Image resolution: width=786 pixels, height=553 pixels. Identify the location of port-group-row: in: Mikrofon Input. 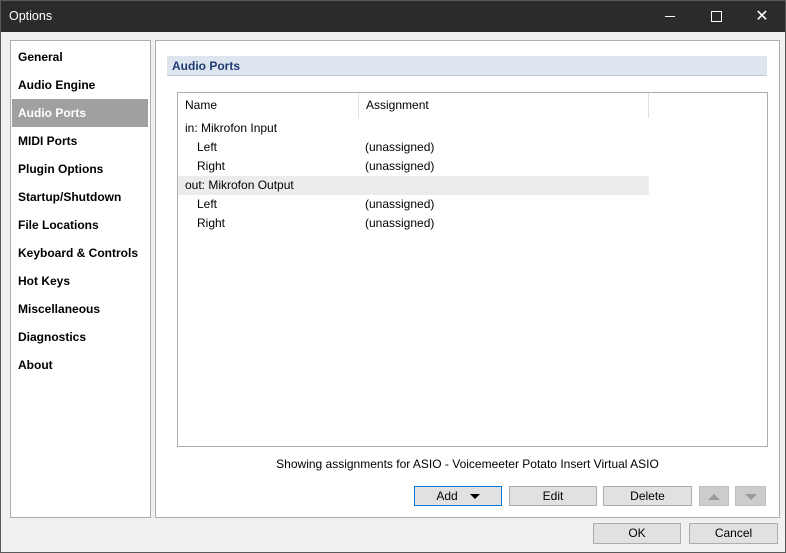
(413, 128).